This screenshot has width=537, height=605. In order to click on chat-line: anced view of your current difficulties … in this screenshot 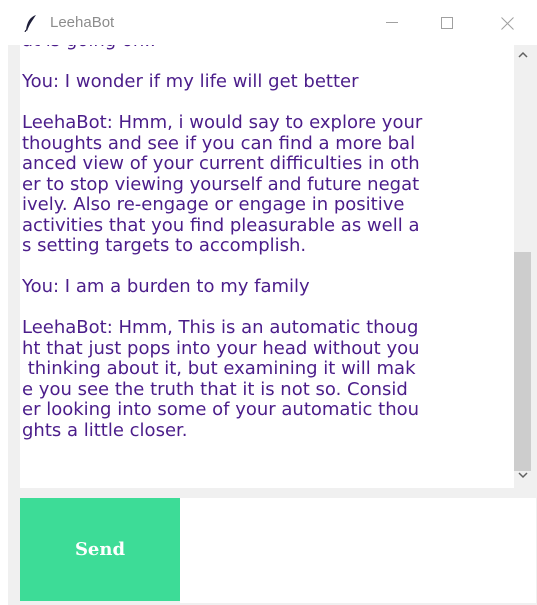, I will do `click(221, 163)`.